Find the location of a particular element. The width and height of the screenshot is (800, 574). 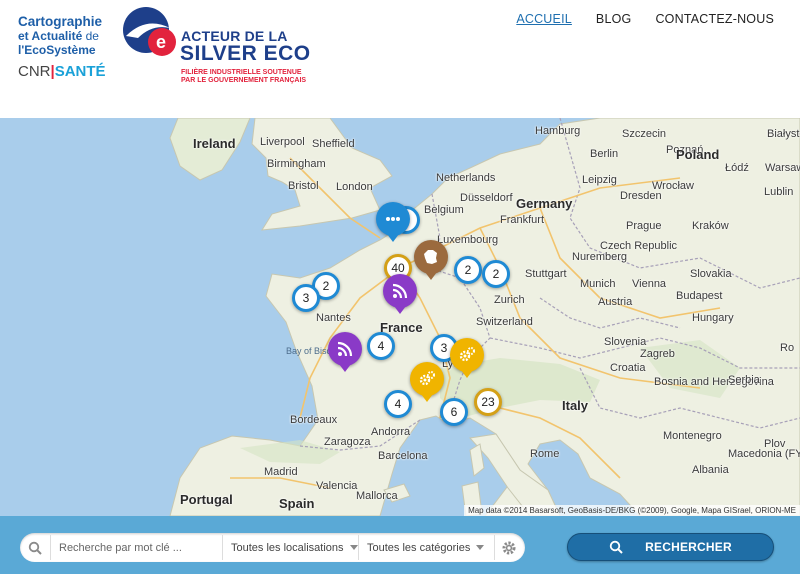

label-barcelona: Barcelona is located at coordinates (403, 456).